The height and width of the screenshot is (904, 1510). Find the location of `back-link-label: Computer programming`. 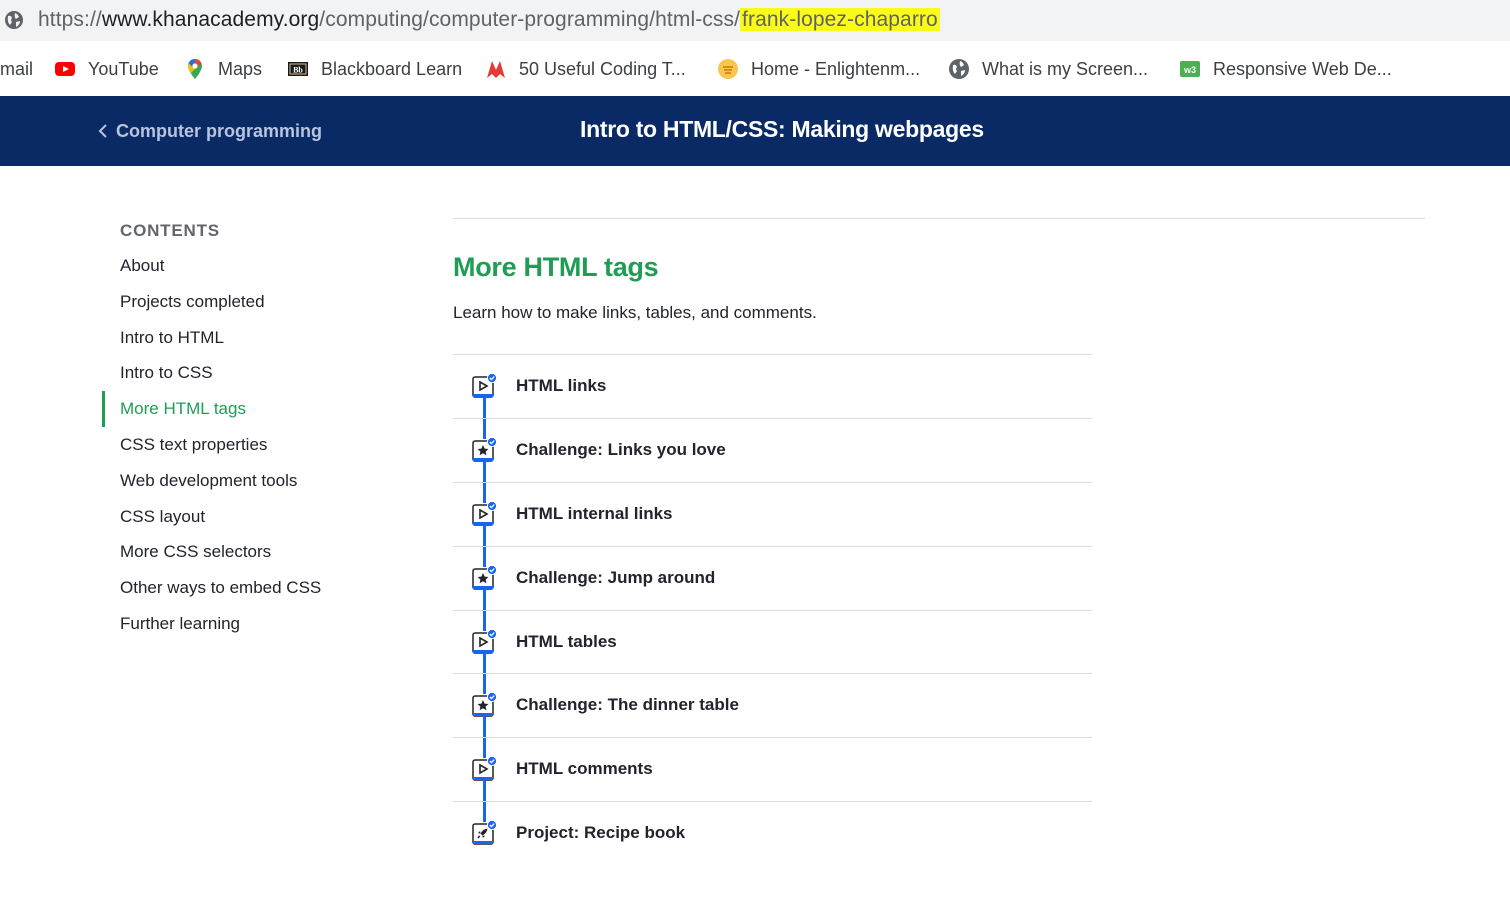

back-link-label: Computer programming is located at coordinates (219, 130).